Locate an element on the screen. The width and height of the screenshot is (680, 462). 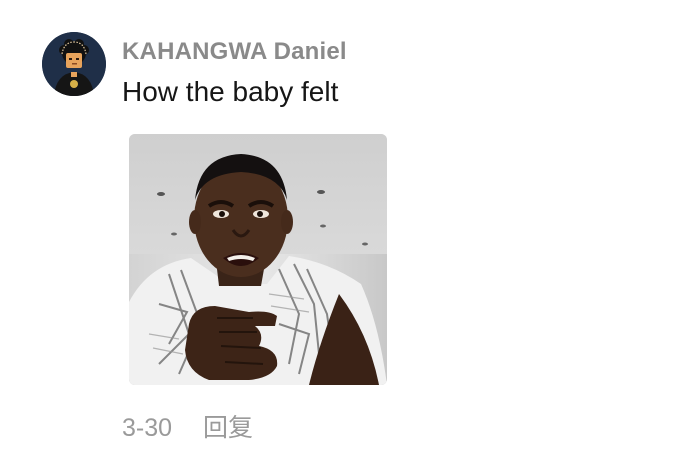
comment-text: How the baby felt is located at coordinates (230, 91).